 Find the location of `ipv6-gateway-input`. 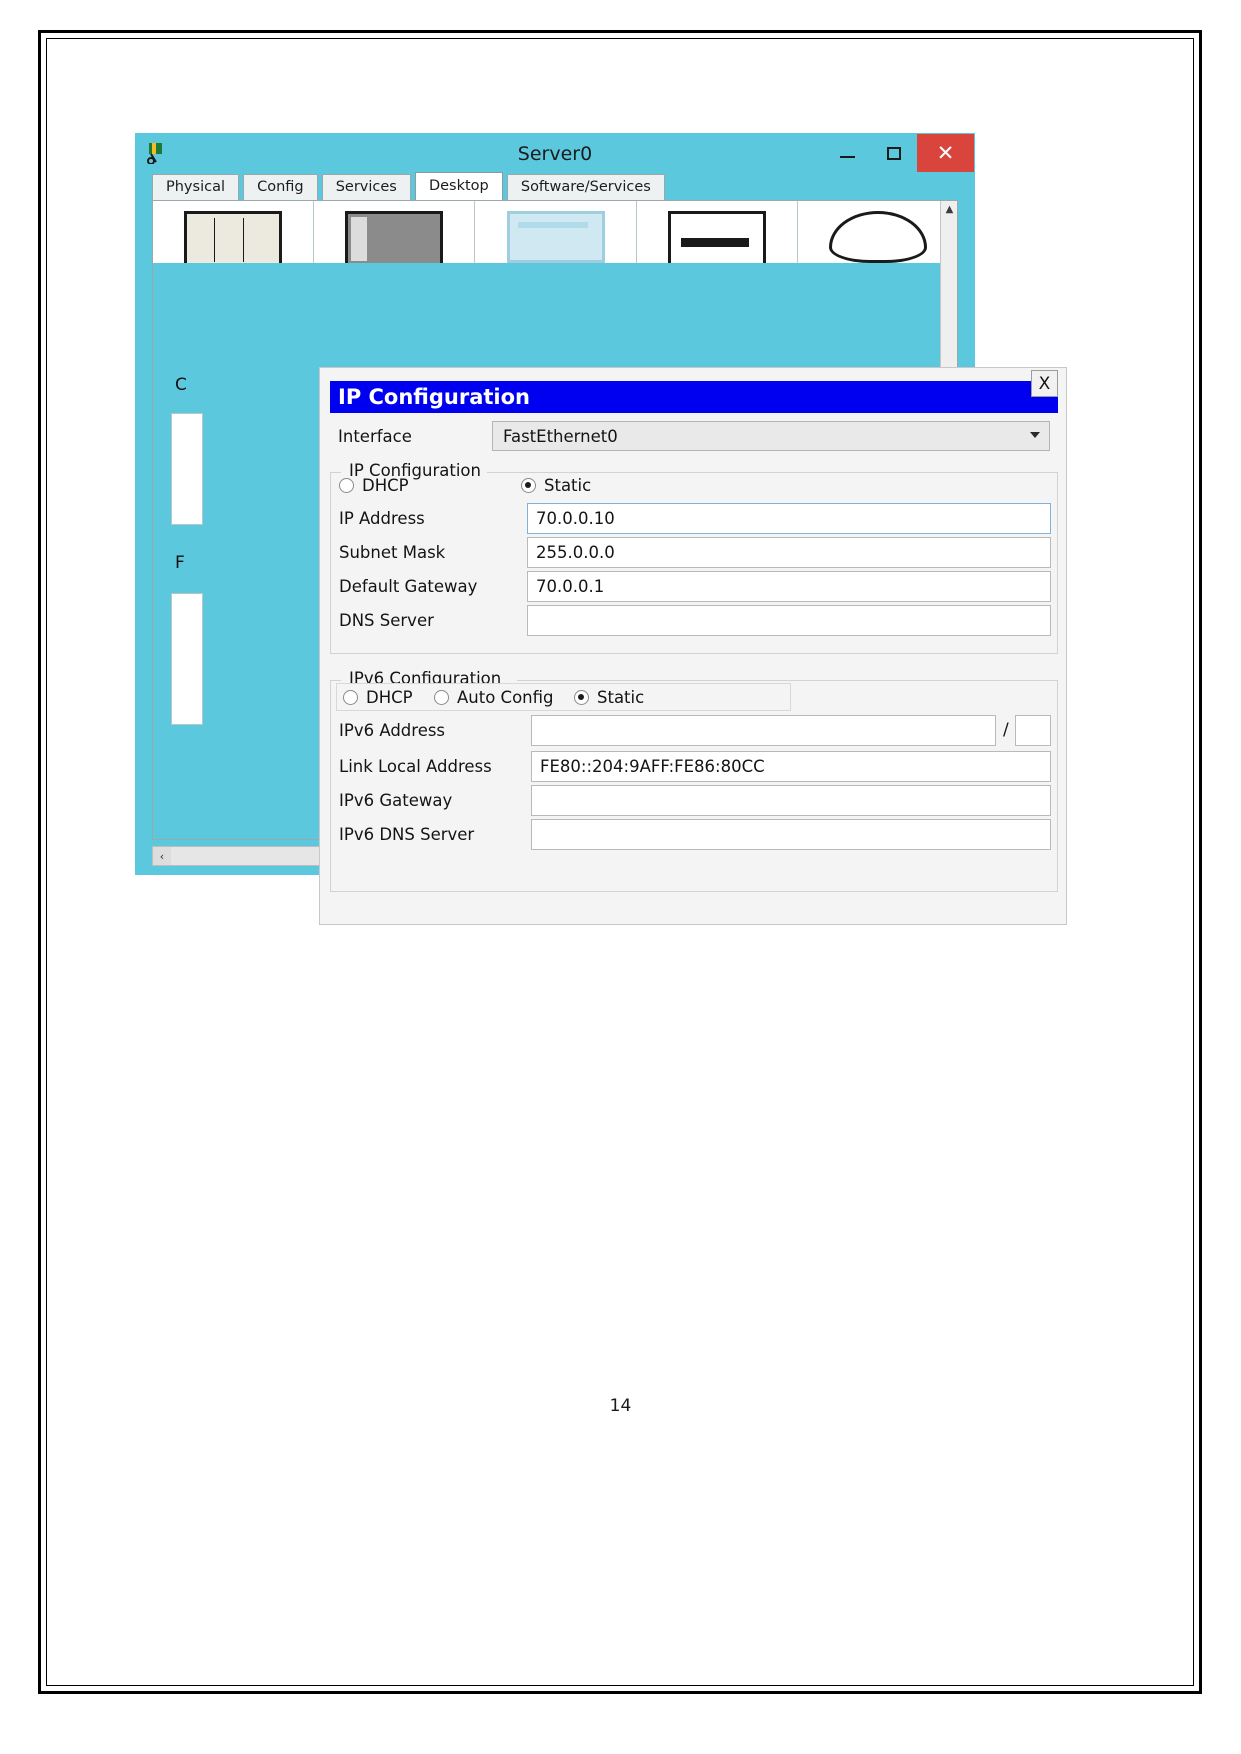

ipv6-gateway-input is located at coordinates (791, 800).